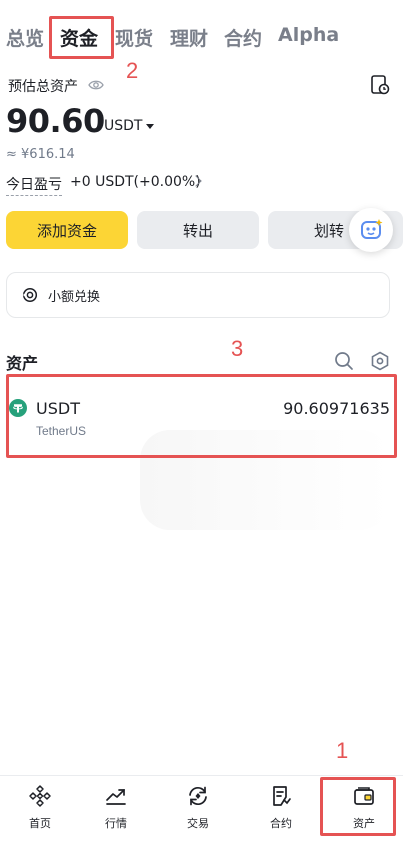 The image size is (403, 845). I want to click on tab-spot: 现货, so click(134, 37).